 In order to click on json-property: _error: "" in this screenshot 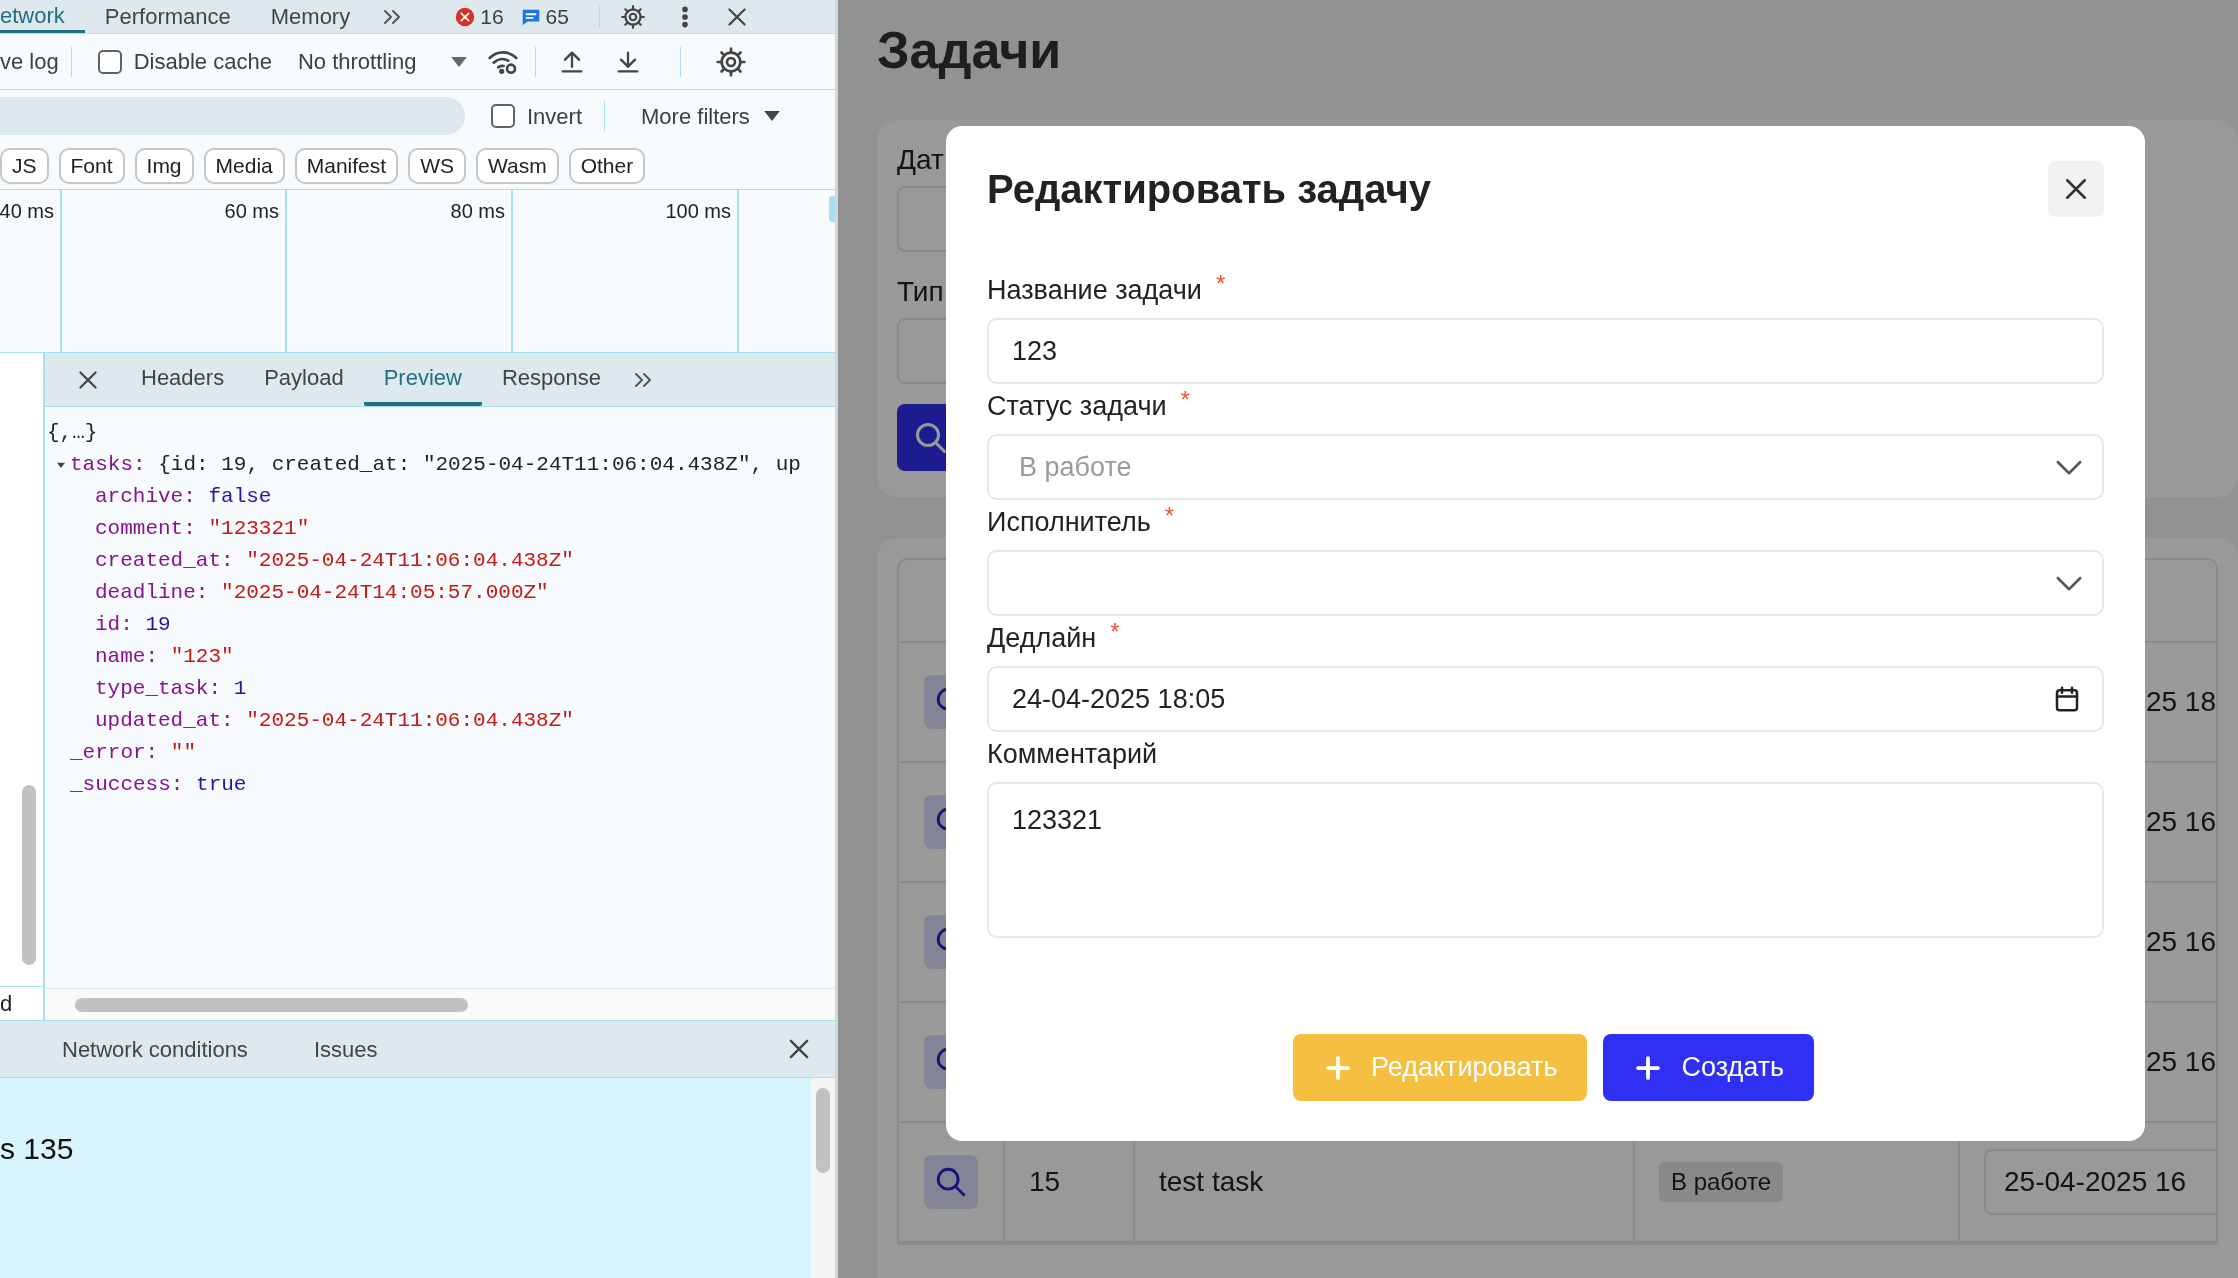, I will do `click(133, 753)`.